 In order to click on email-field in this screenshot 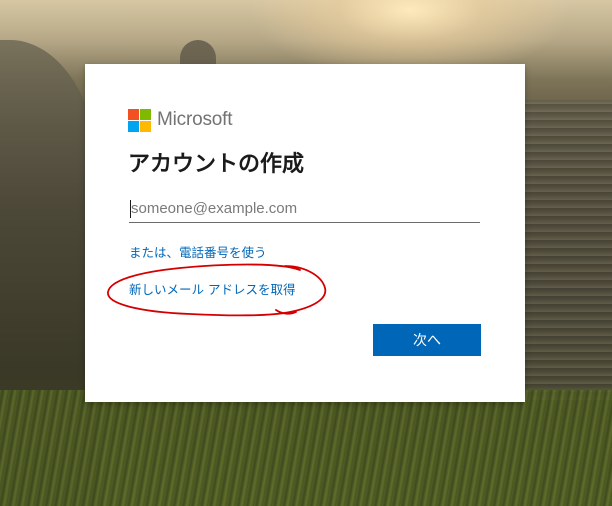, I will do `click(304, 209)`.